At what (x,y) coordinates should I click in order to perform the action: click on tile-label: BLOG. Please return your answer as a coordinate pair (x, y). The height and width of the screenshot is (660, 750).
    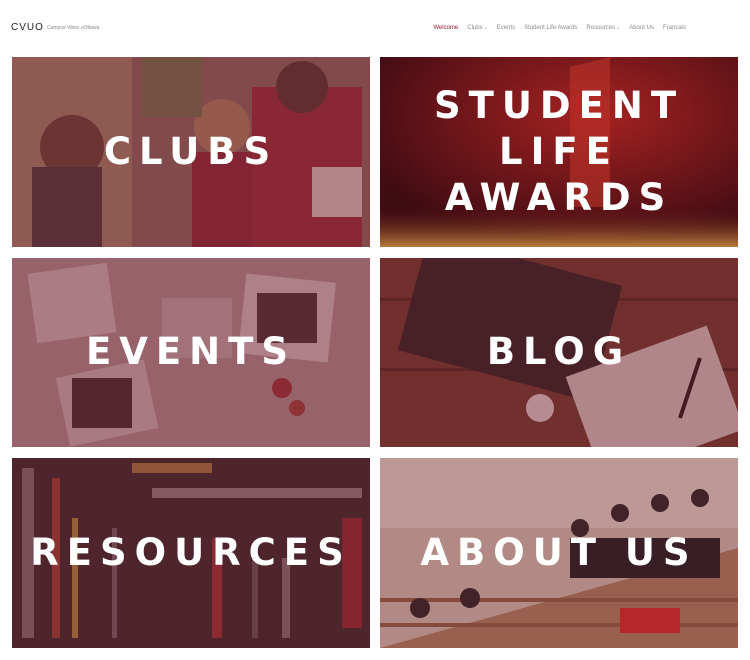
    Looking at the image, I should click on (559, 352).